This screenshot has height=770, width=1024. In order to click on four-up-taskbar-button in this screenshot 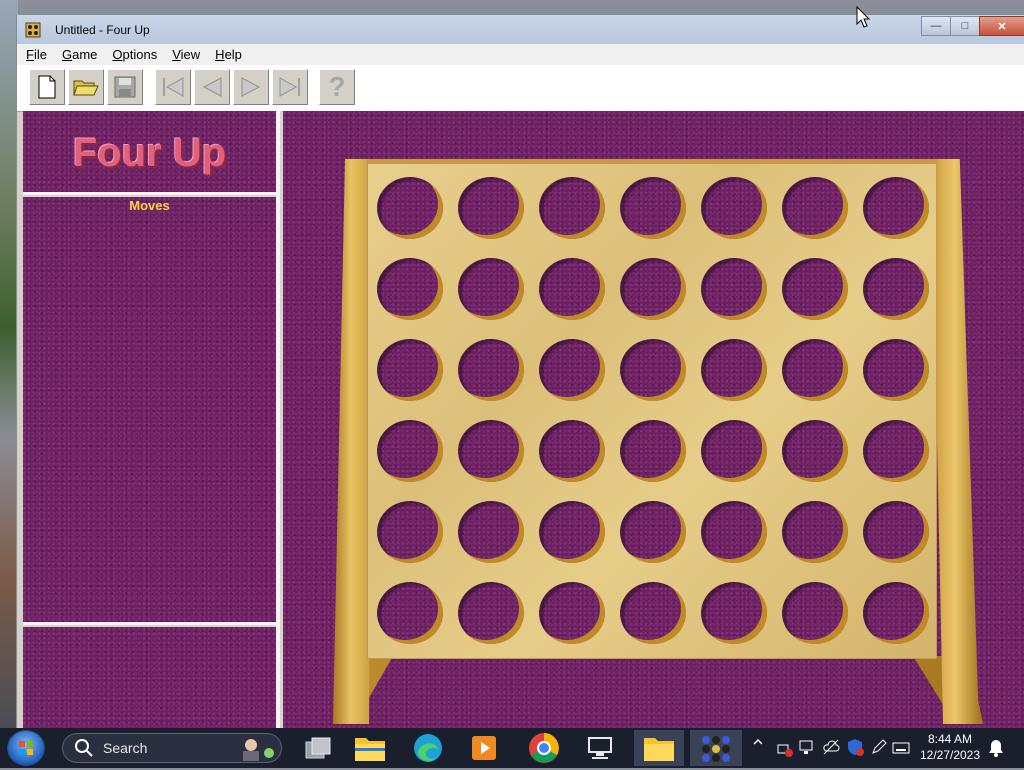, I will do `click(716, 748)`.